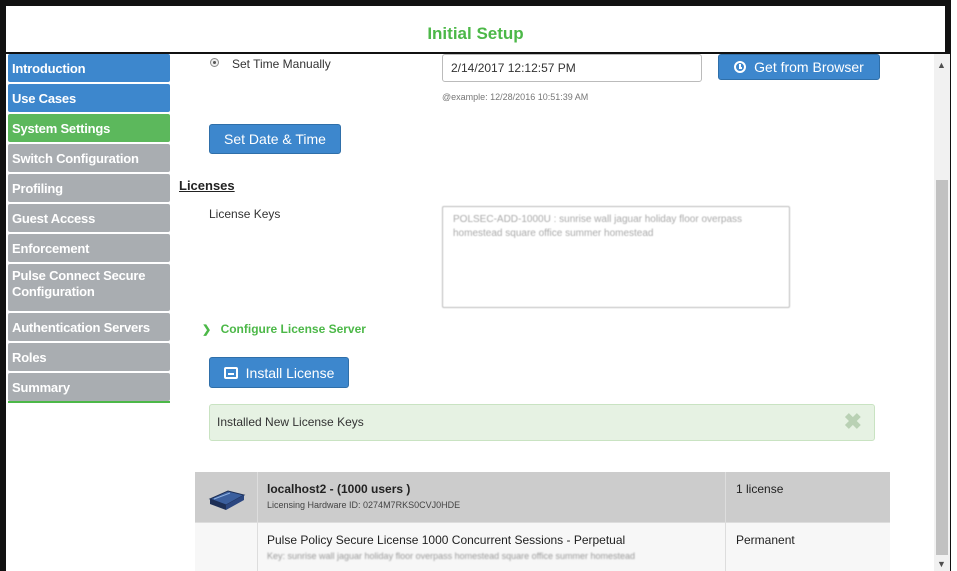 This screenshot has width=957, height=571. What do you see at coordinates (740, 67) in the screenshot?
I see `clock-icon` at bounding box center [740, 67].